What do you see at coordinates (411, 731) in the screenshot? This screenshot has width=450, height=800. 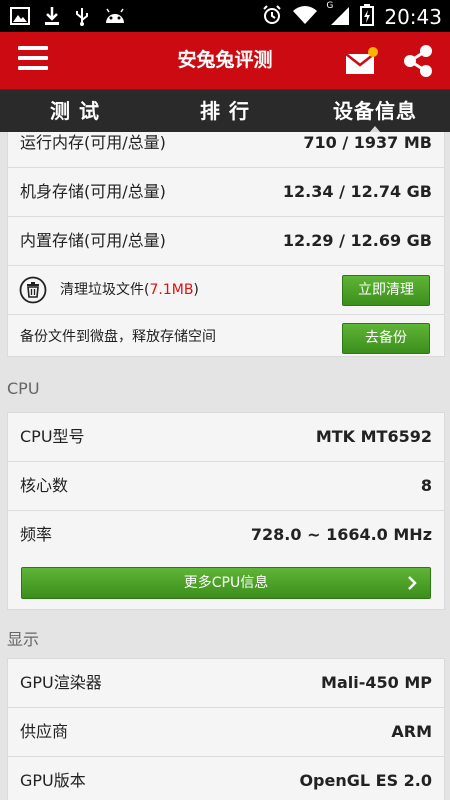 I see `gpu-vendor-value: ARM` at bounding box center [411, 731].